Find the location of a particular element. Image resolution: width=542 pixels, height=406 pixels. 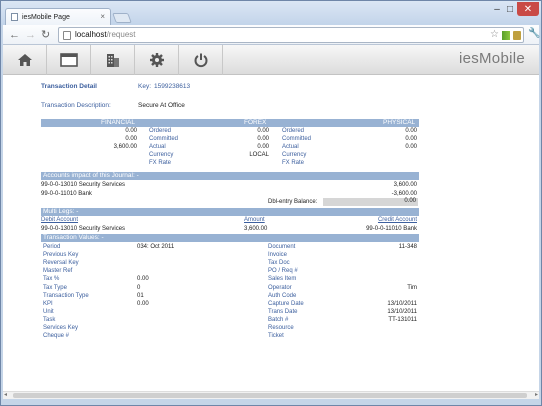

tv-left-label: Master Ref is located at coordinates (58, 271).